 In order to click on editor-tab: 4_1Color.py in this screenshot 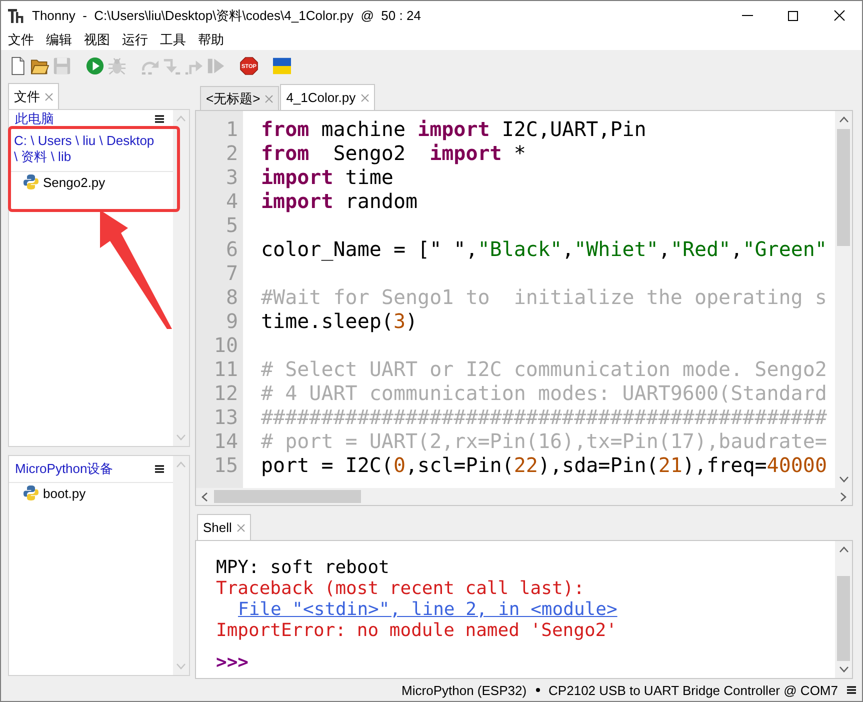, I will do `click(327, 97)`.